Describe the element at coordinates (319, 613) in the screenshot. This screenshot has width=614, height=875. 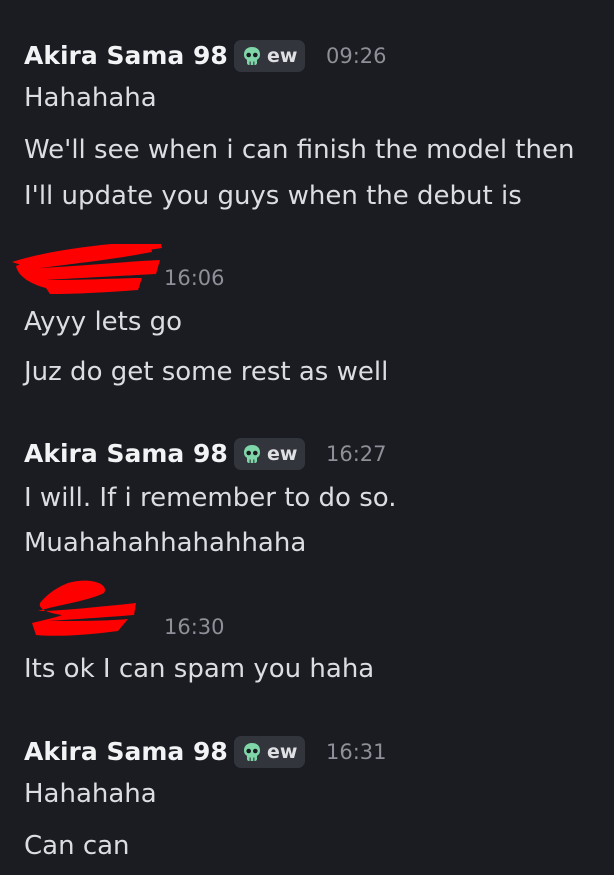
I see `message-header: 16:30` at that location.